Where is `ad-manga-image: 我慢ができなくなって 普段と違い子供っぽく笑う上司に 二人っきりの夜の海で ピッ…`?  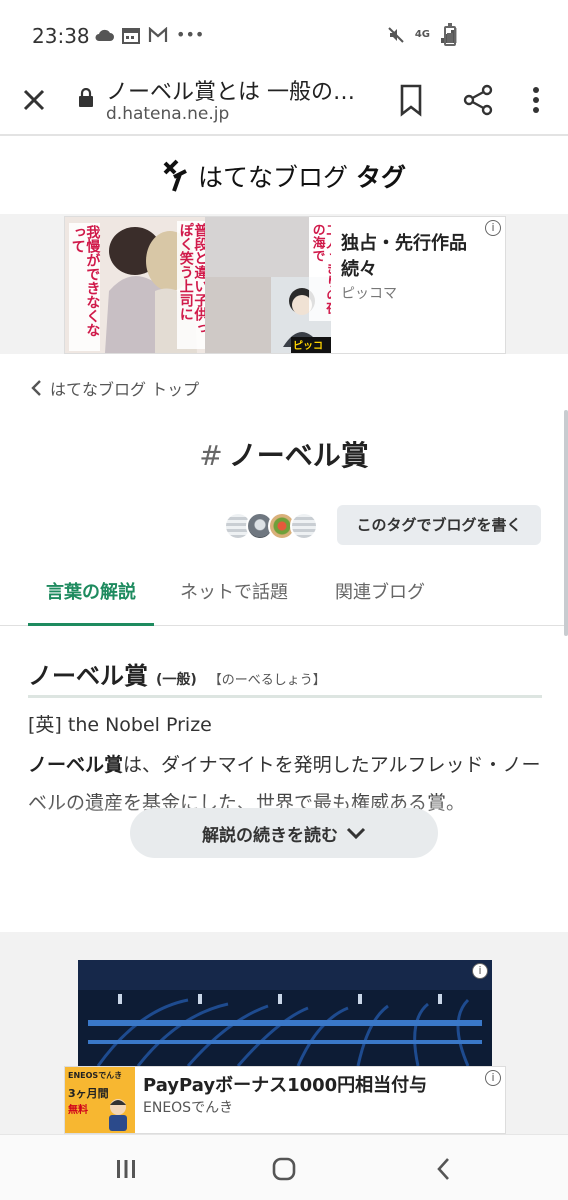
ad-manga-image: 我慢ができなくなって 普段と違い子供っぽく笑う上司に 二人っきりの夜の海で ピッ… is located at coordinates (198, 285).